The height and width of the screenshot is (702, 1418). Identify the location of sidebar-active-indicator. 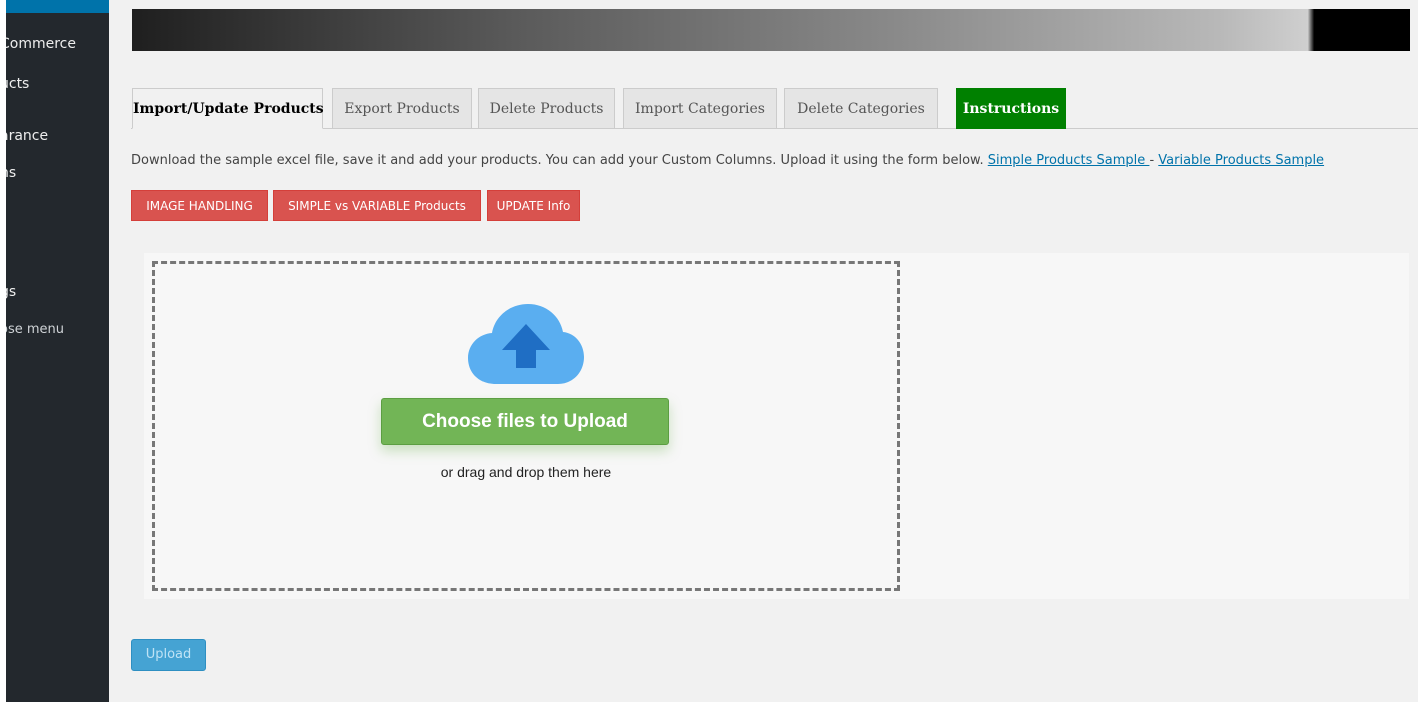
(57, 6).